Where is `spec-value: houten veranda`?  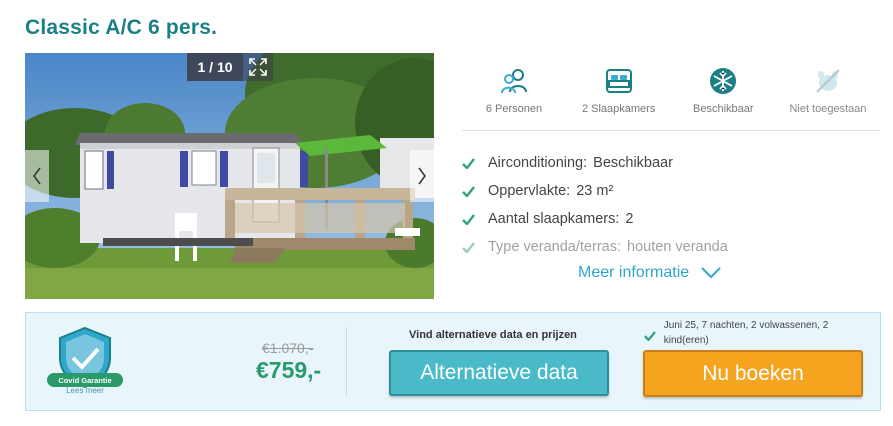 spec-value: houten veranda is located at coordinates (677, 247).